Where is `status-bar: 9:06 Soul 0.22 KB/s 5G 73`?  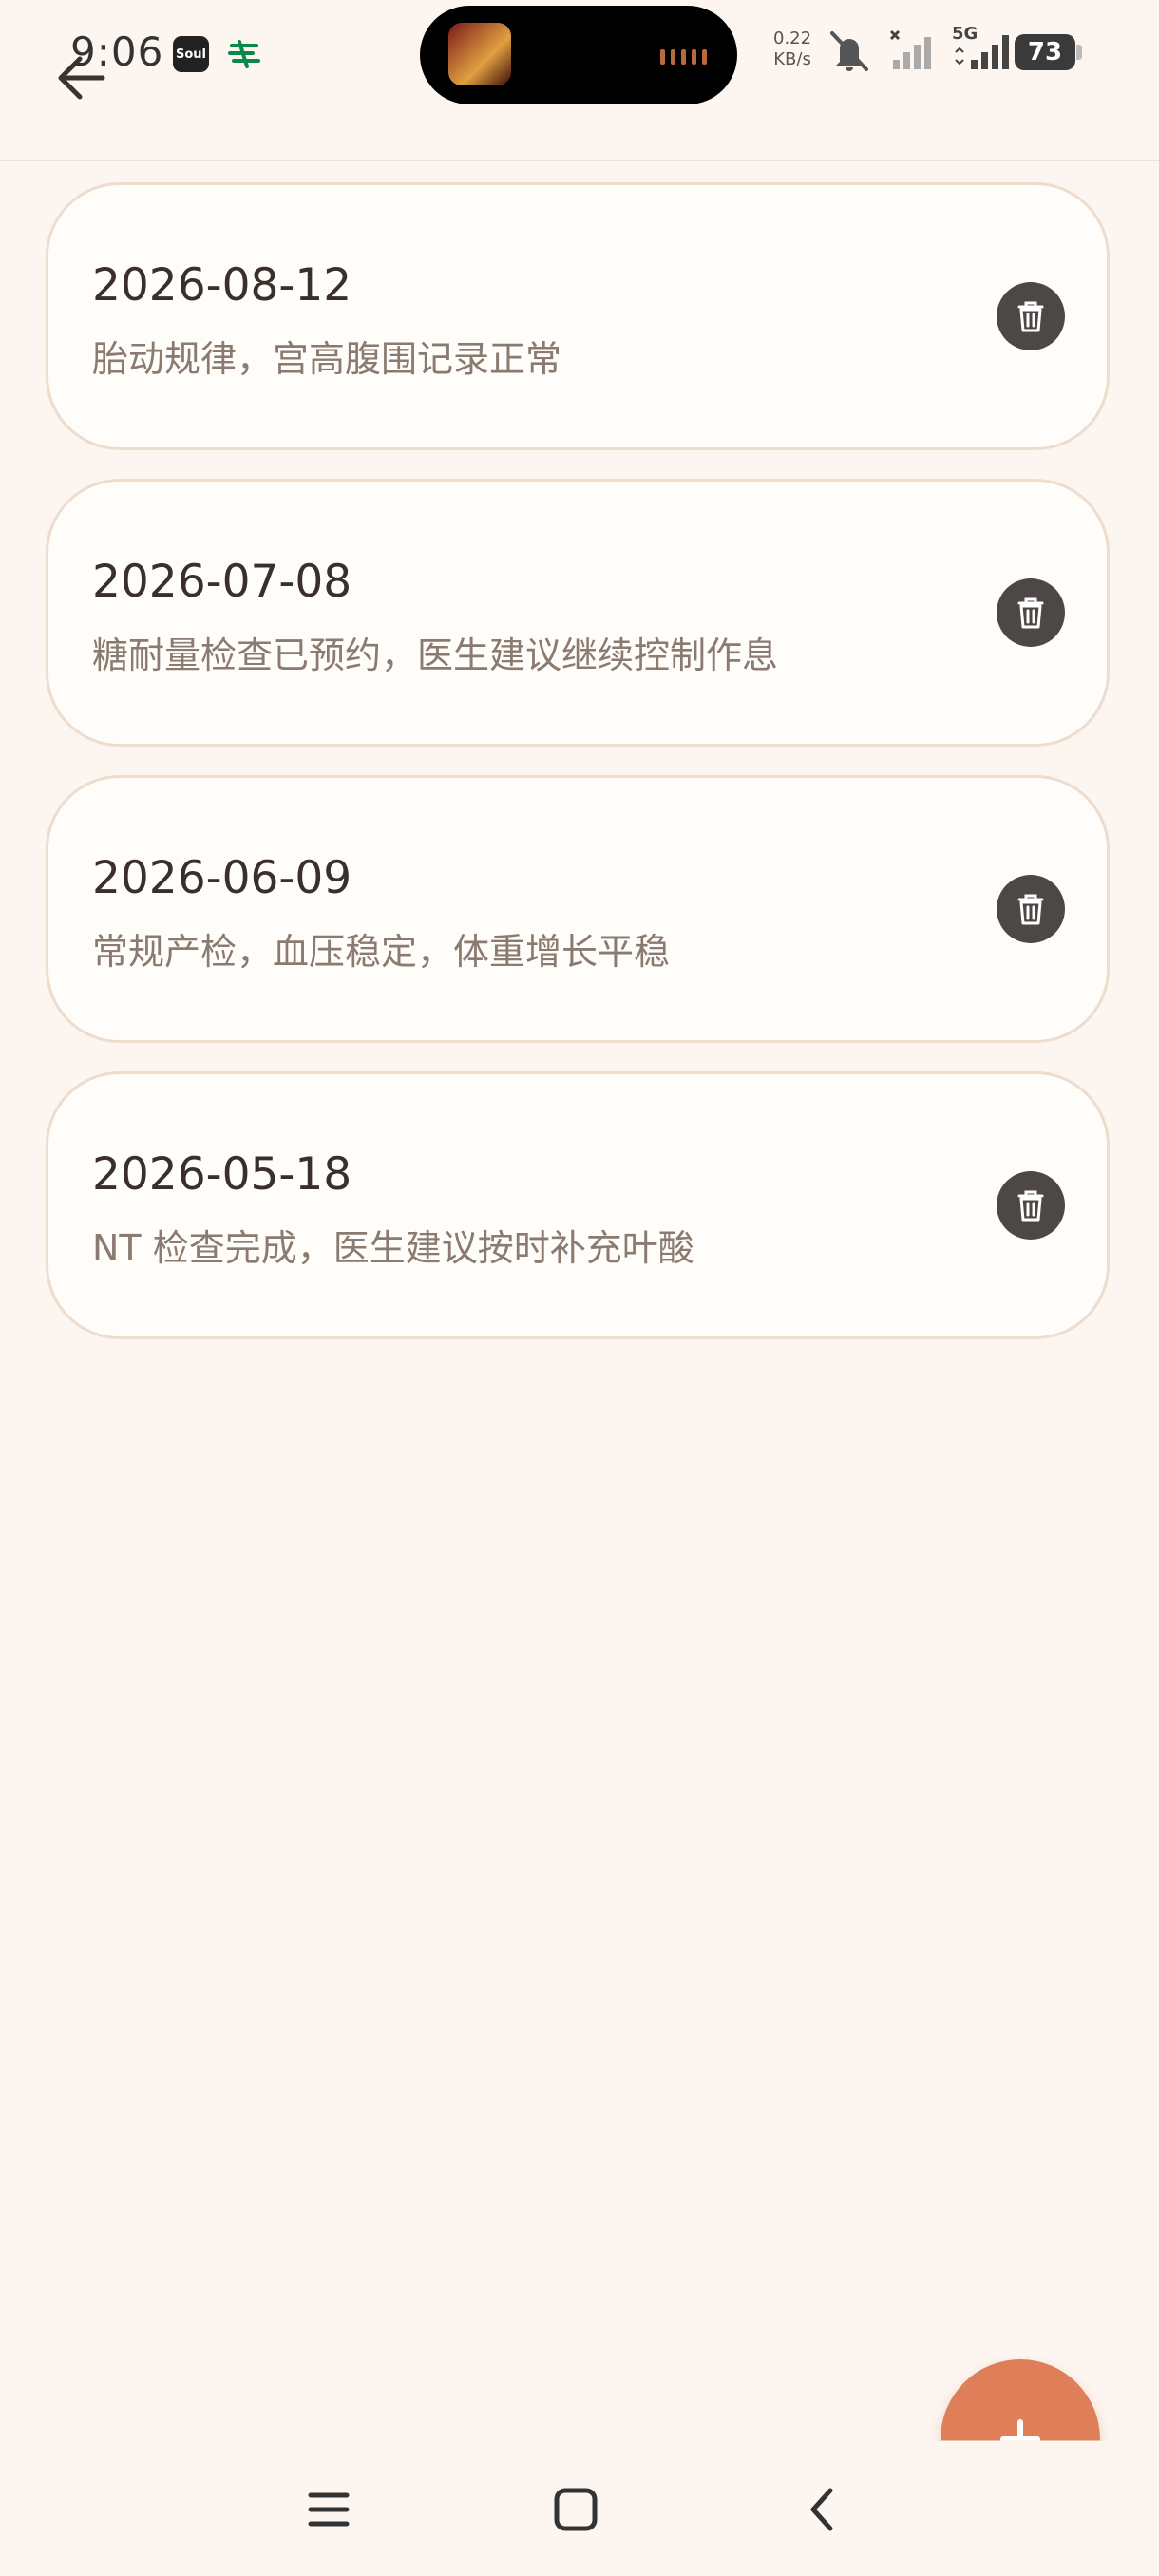 status-bar: 9:06 Soul 0.22 KB/s 5G 73 is located at coordinates (579, 54).